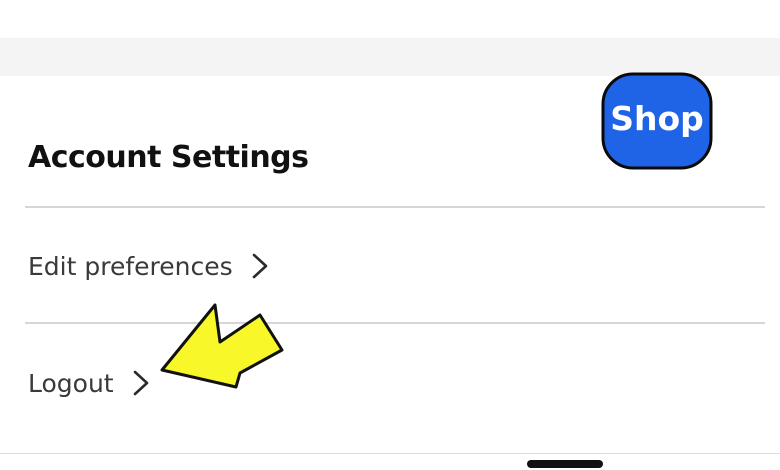 This screenshot has height=470, width=780. I want to click on logout-item: Logout, so click(89, 383).